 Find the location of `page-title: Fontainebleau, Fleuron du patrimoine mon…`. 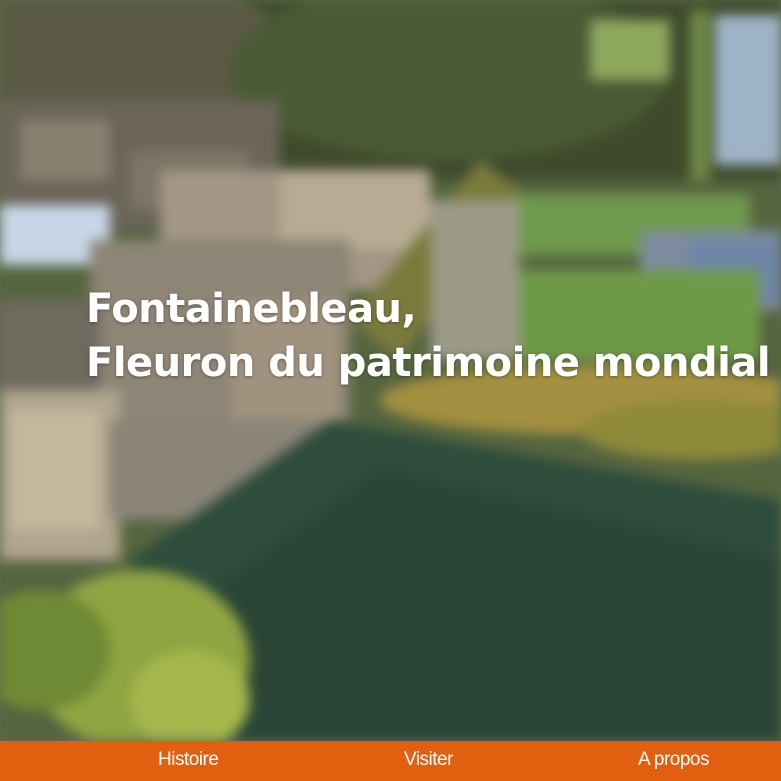

page-title: Fontainebleau, Fleuron du patrimoine mon… is located at coordinates (428, 336).